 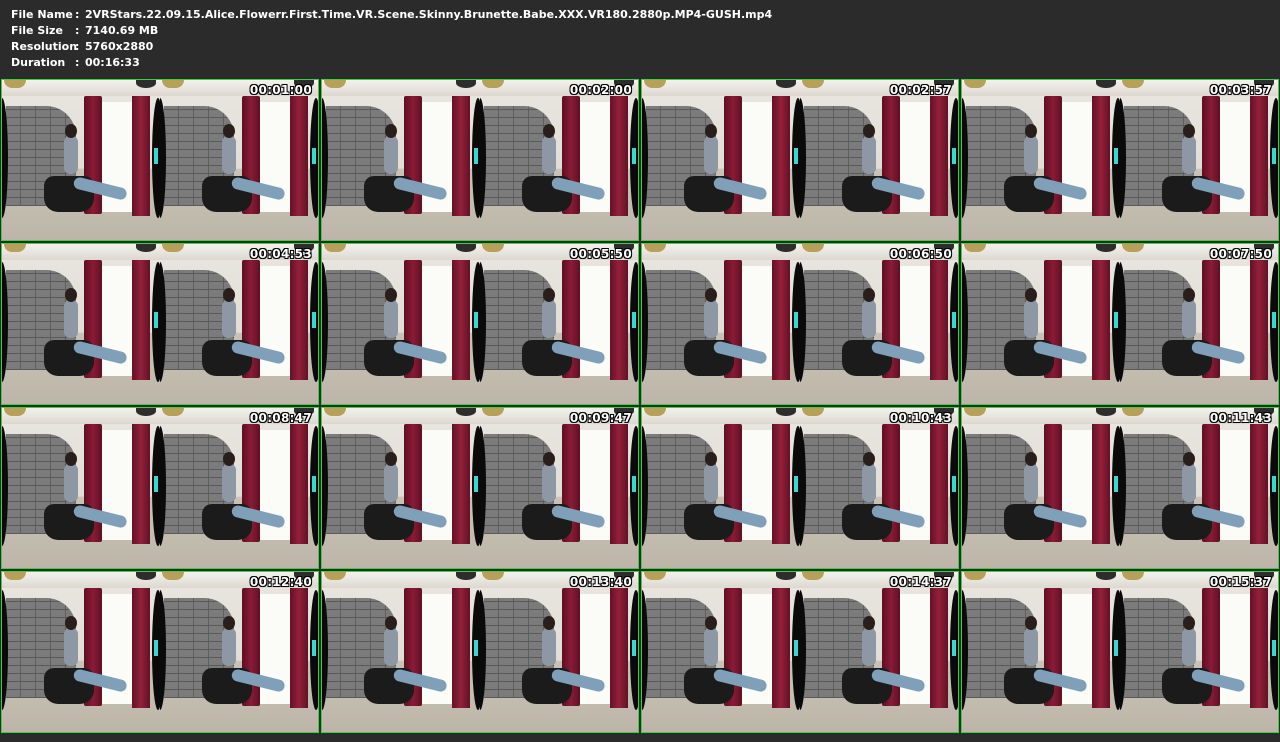 I want to click on thumbnail-timestamp: 00:07:50, so click(x=1240, y=254).